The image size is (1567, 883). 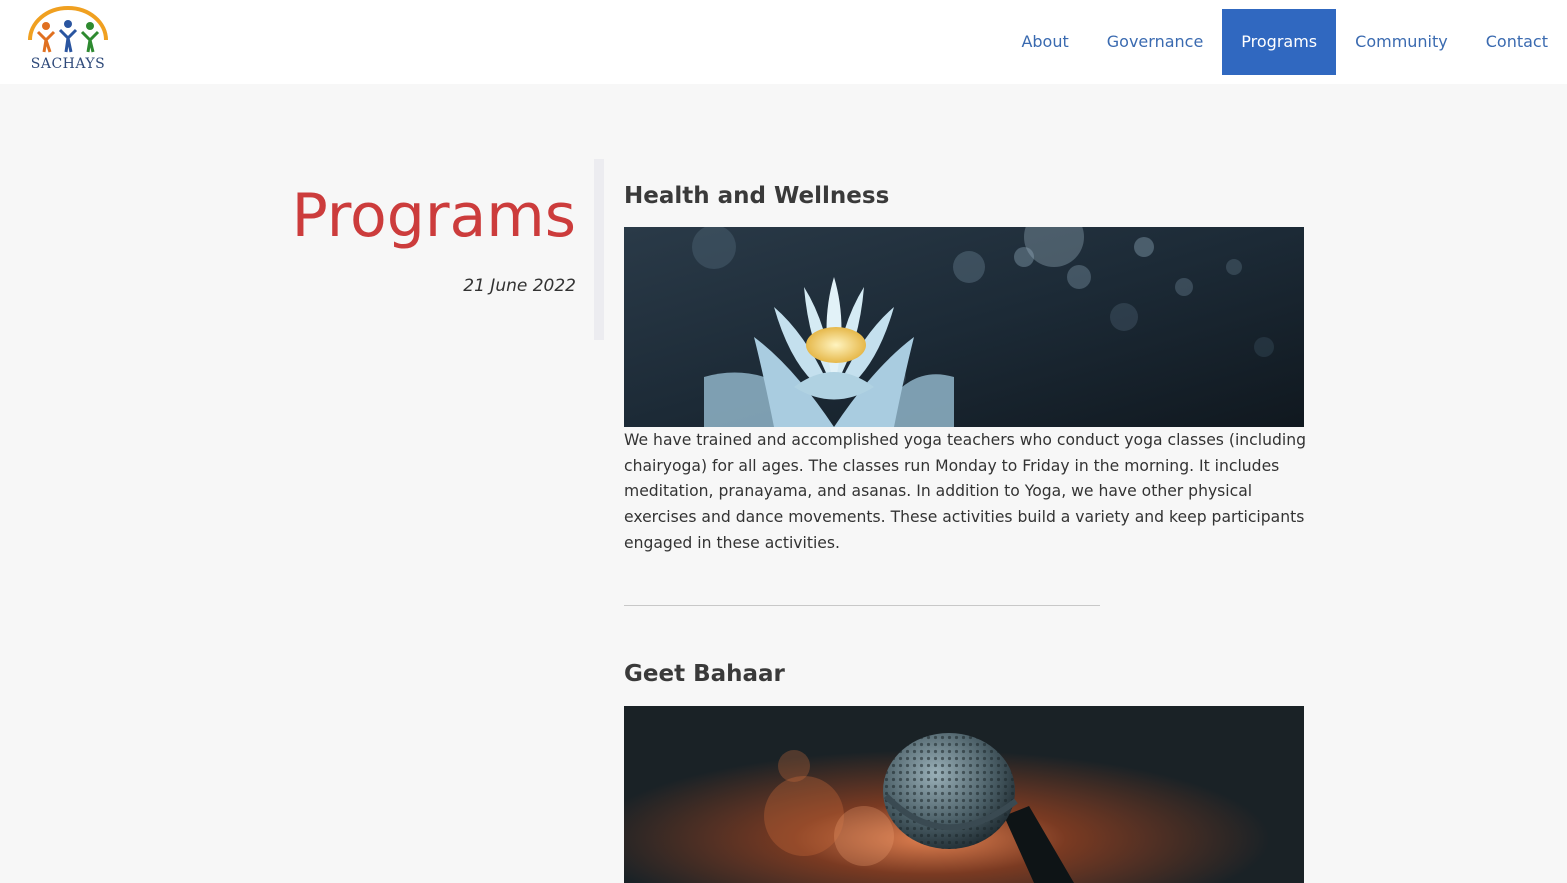 What do you see at coordinates (1044, 42) in the screenshot?
I see `nav-about: About` at bounding box center [1044, 42].